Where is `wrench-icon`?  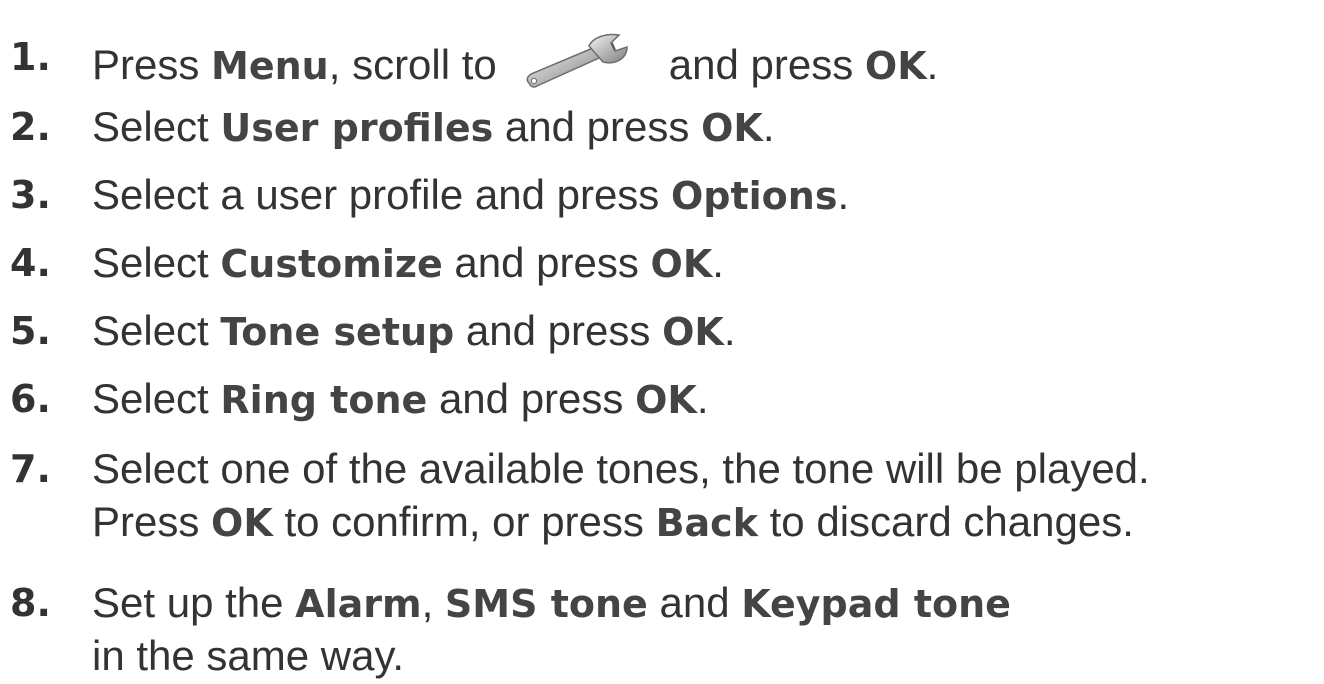
wrench-icon is located at coordinates (577, 60).